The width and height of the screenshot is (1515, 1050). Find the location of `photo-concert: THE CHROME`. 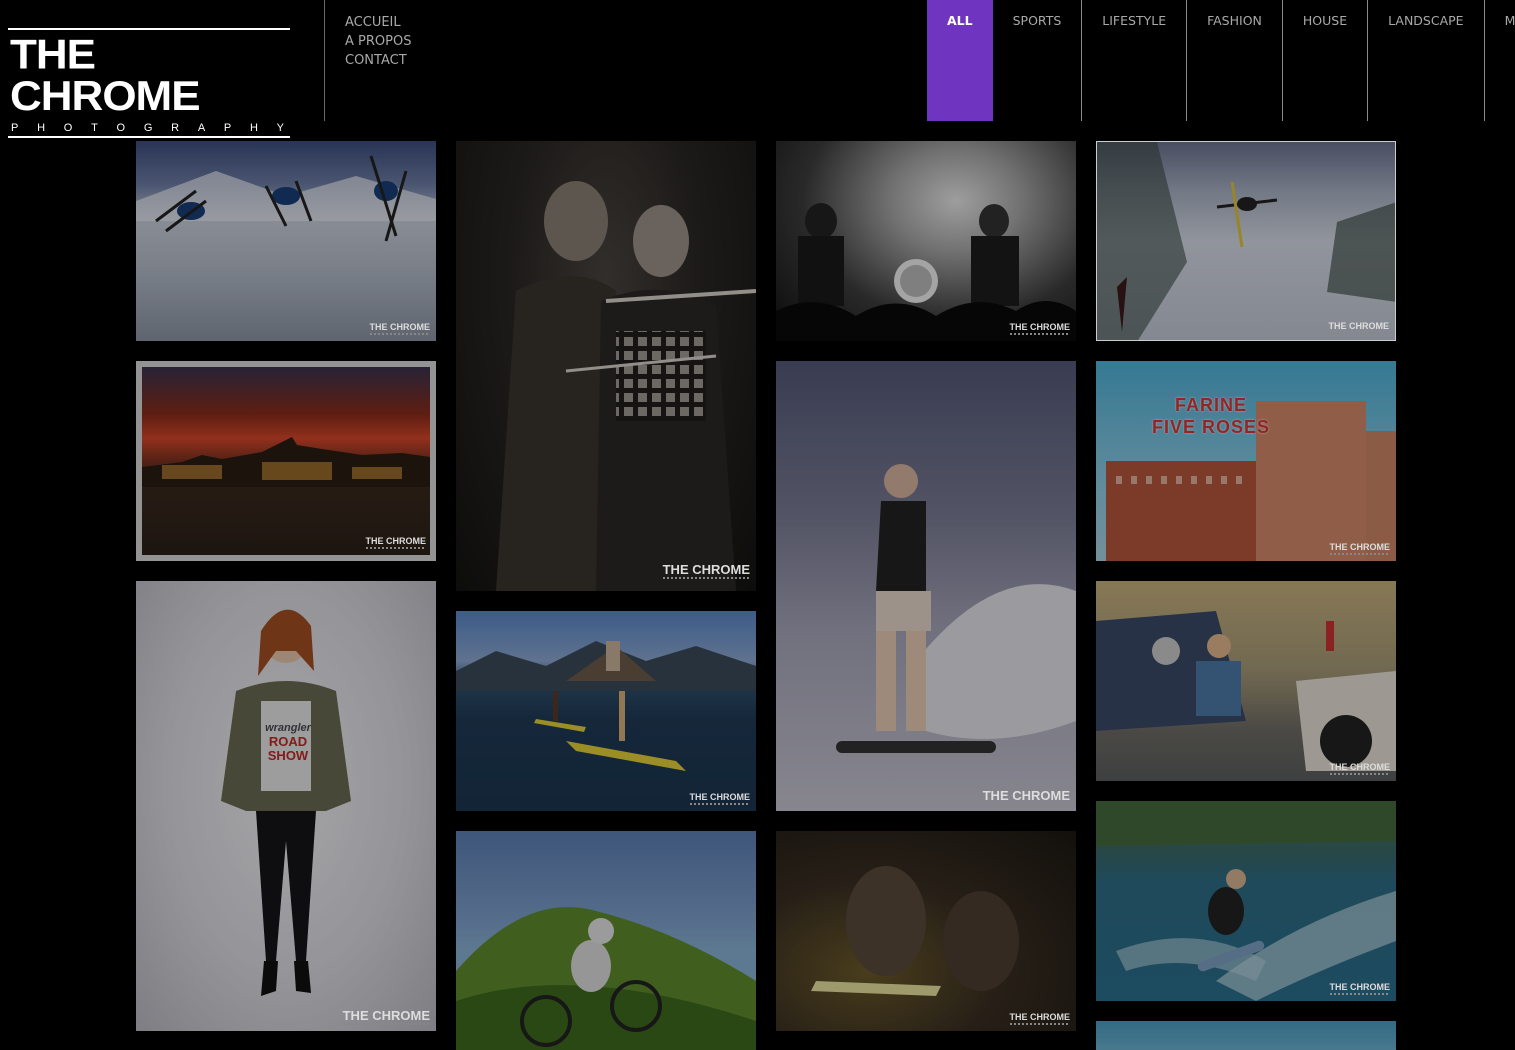

photo-concert: THE CHROME is located at coordinates (926, 241).